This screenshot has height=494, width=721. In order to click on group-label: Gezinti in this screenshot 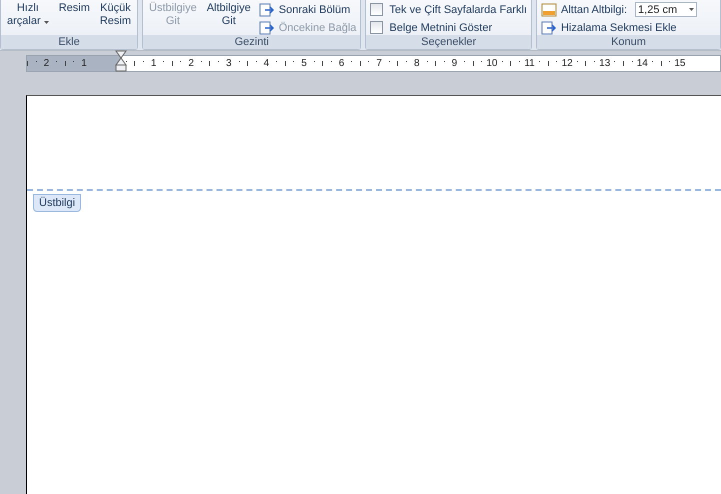, I will do `click(251, 42)`.